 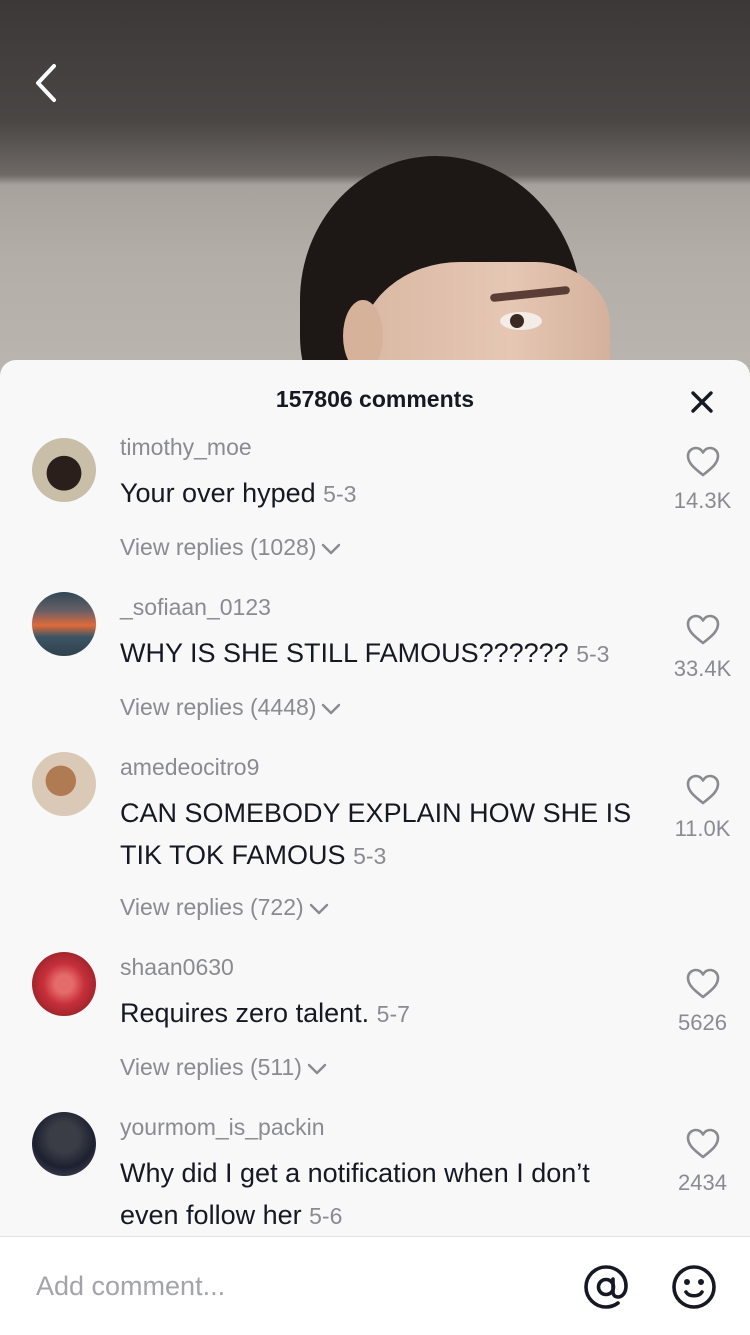 What do you see at coordinates (211, 1067) in the screenshot?
I see `view-replies-label: View replies (511)` at bounding box center [211, 1067].